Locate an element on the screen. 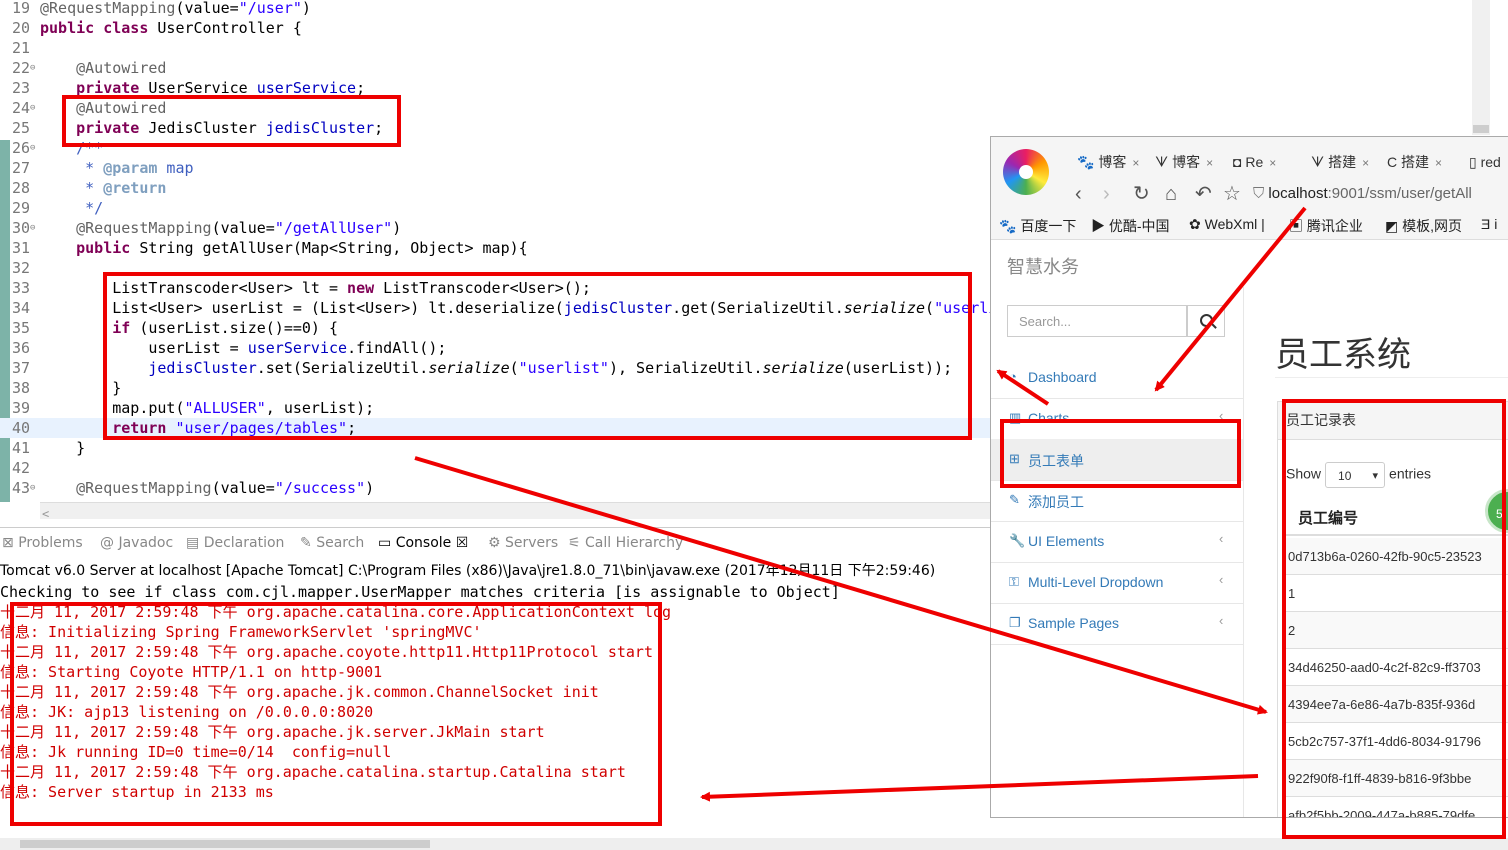  bookmark-item: 🐾 百度一下 is located at coordinates (1037, 226).